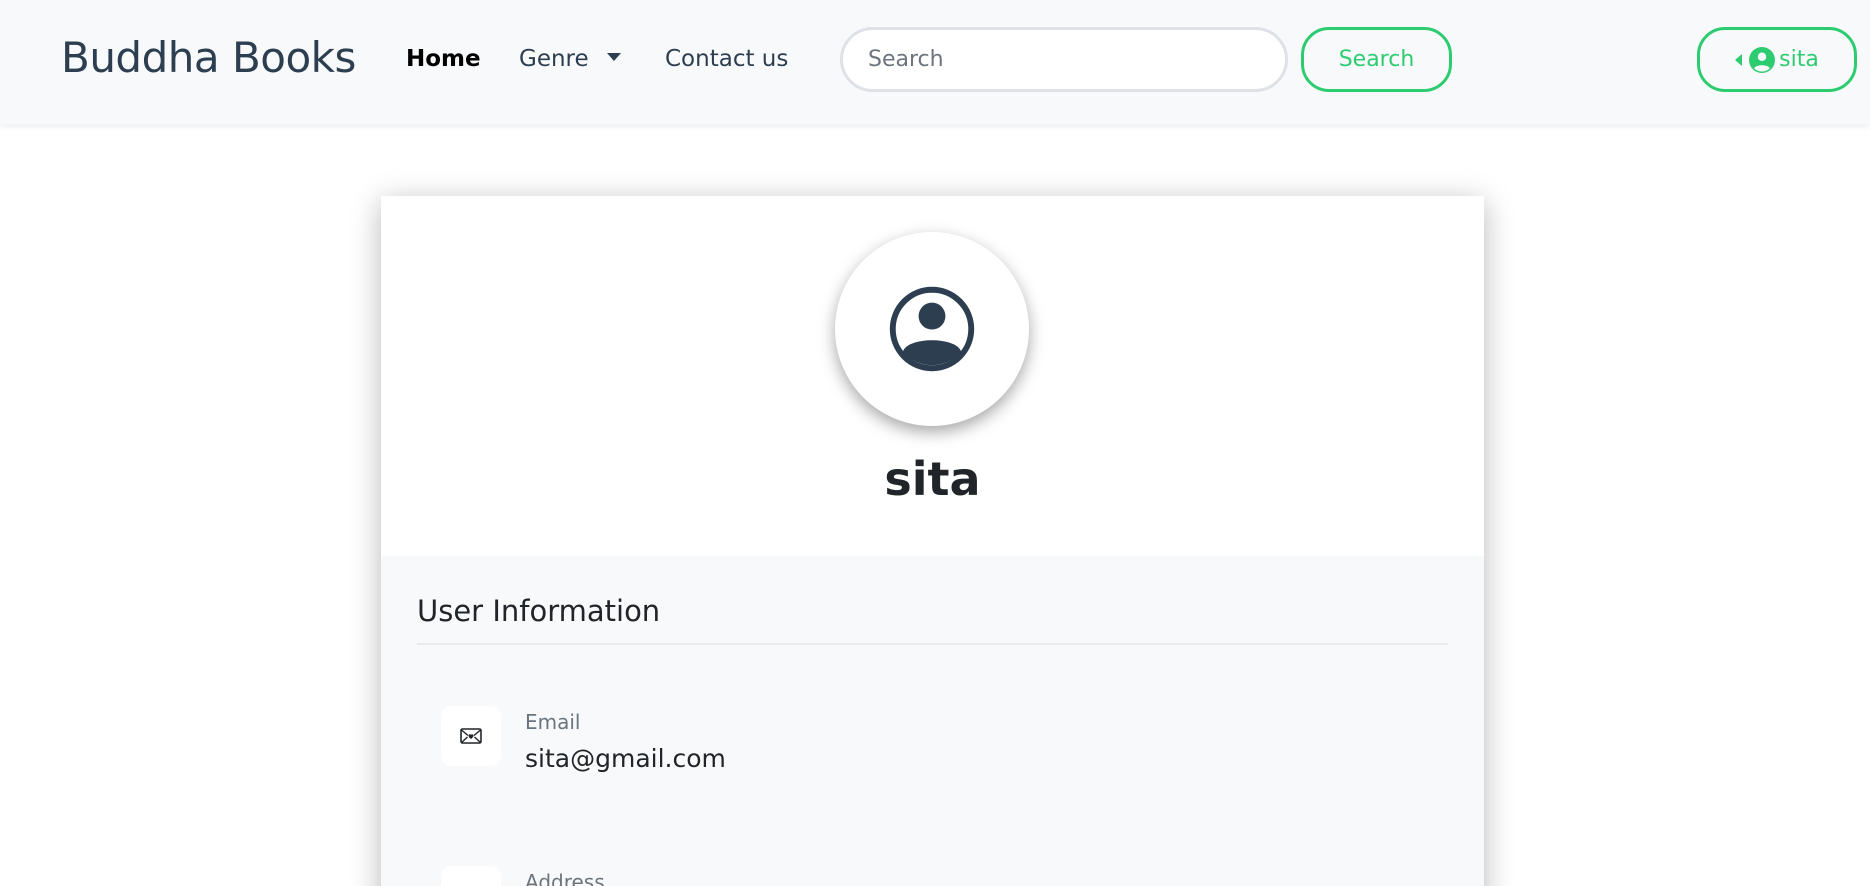 This screenshot has height=886, width=1870. I want to click on email-value: sita@gmail.com, so click(625, 758).